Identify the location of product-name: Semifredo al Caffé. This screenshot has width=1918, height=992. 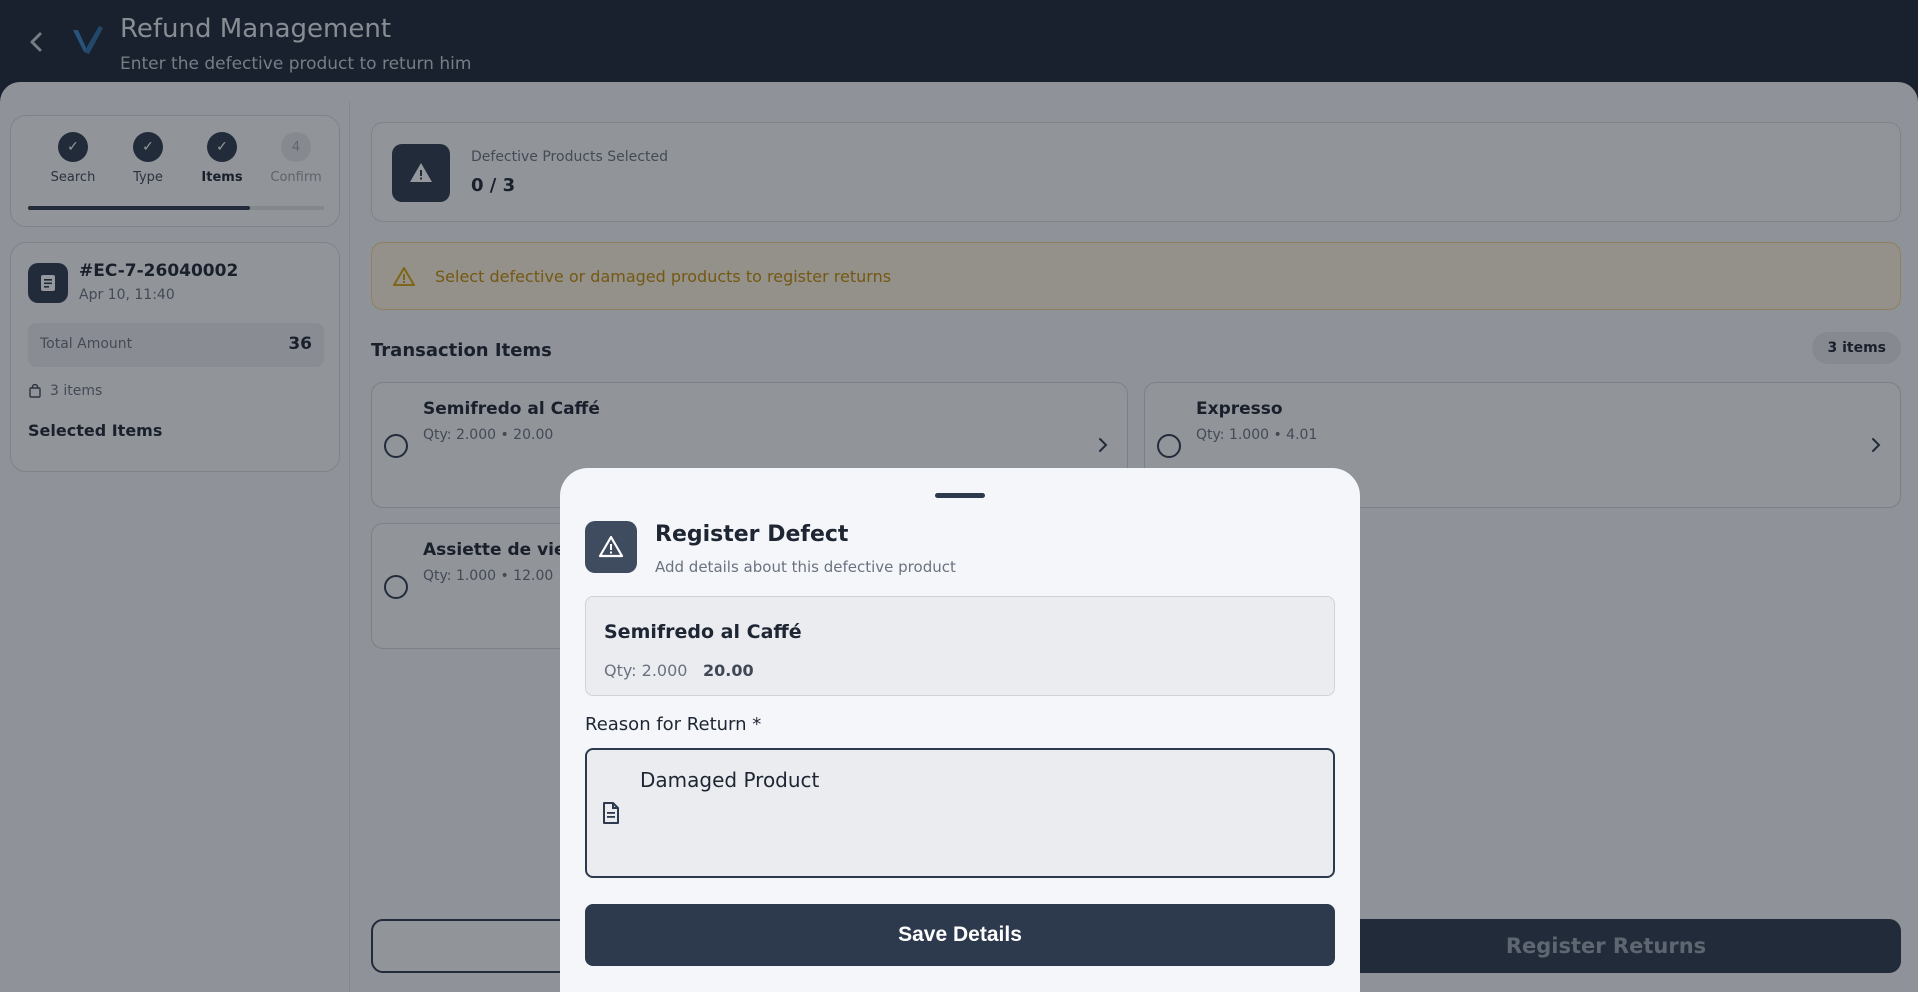
(703, 632).